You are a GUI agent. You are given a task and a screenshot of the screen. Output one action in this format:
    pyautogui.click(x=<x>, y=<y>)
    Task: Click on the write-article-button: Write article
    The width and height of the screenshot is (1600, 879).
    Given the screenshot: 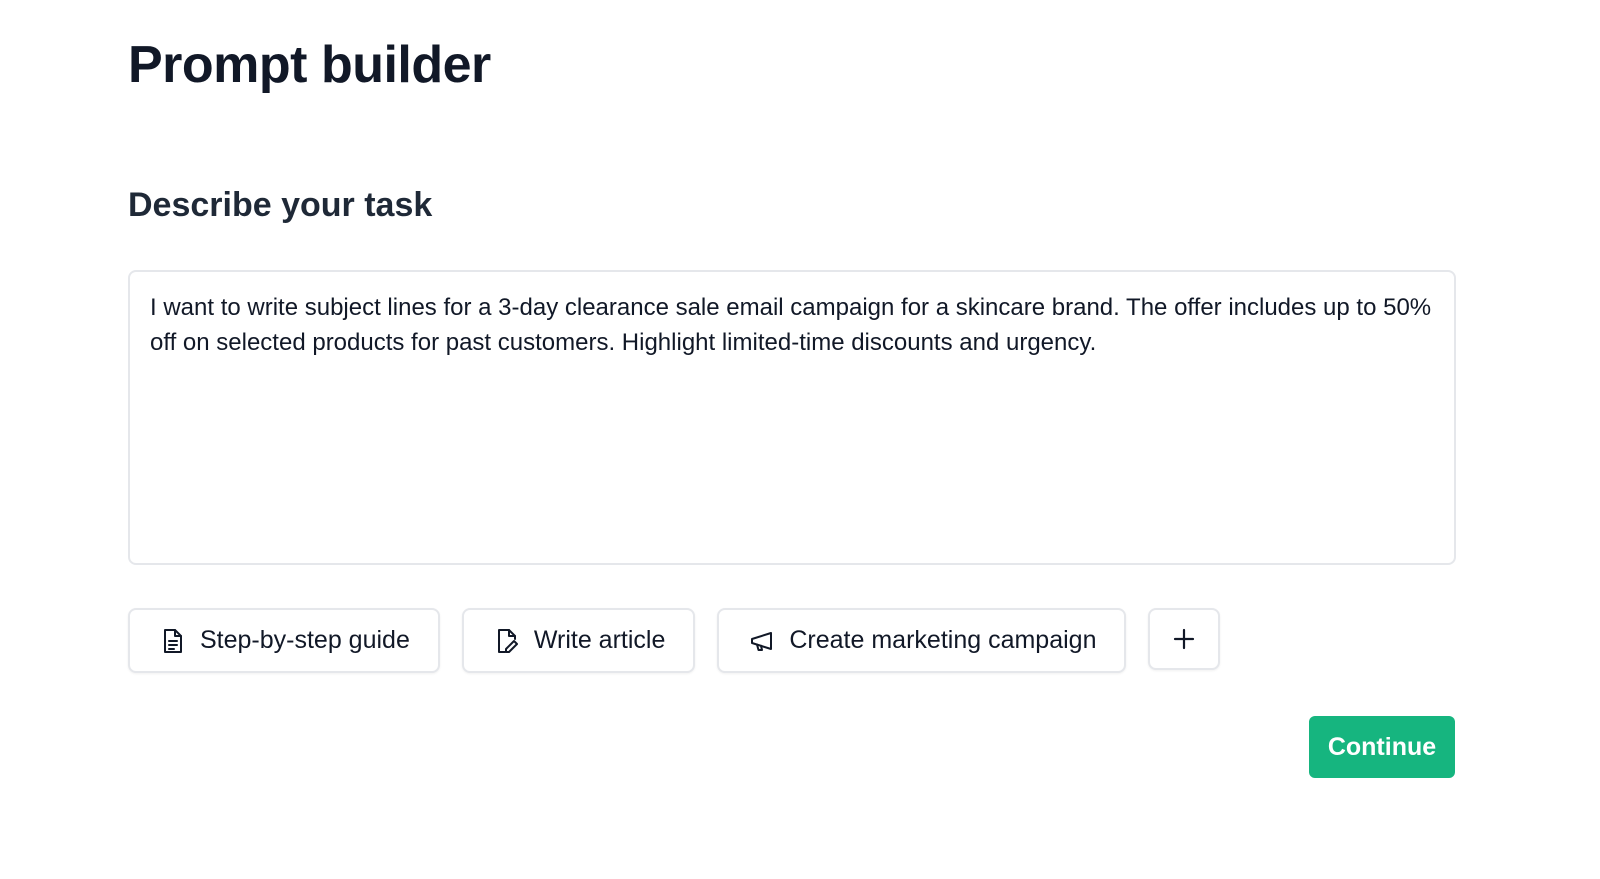 What is the action you would take?
    pyautogui.click(x=578, y=640)
    